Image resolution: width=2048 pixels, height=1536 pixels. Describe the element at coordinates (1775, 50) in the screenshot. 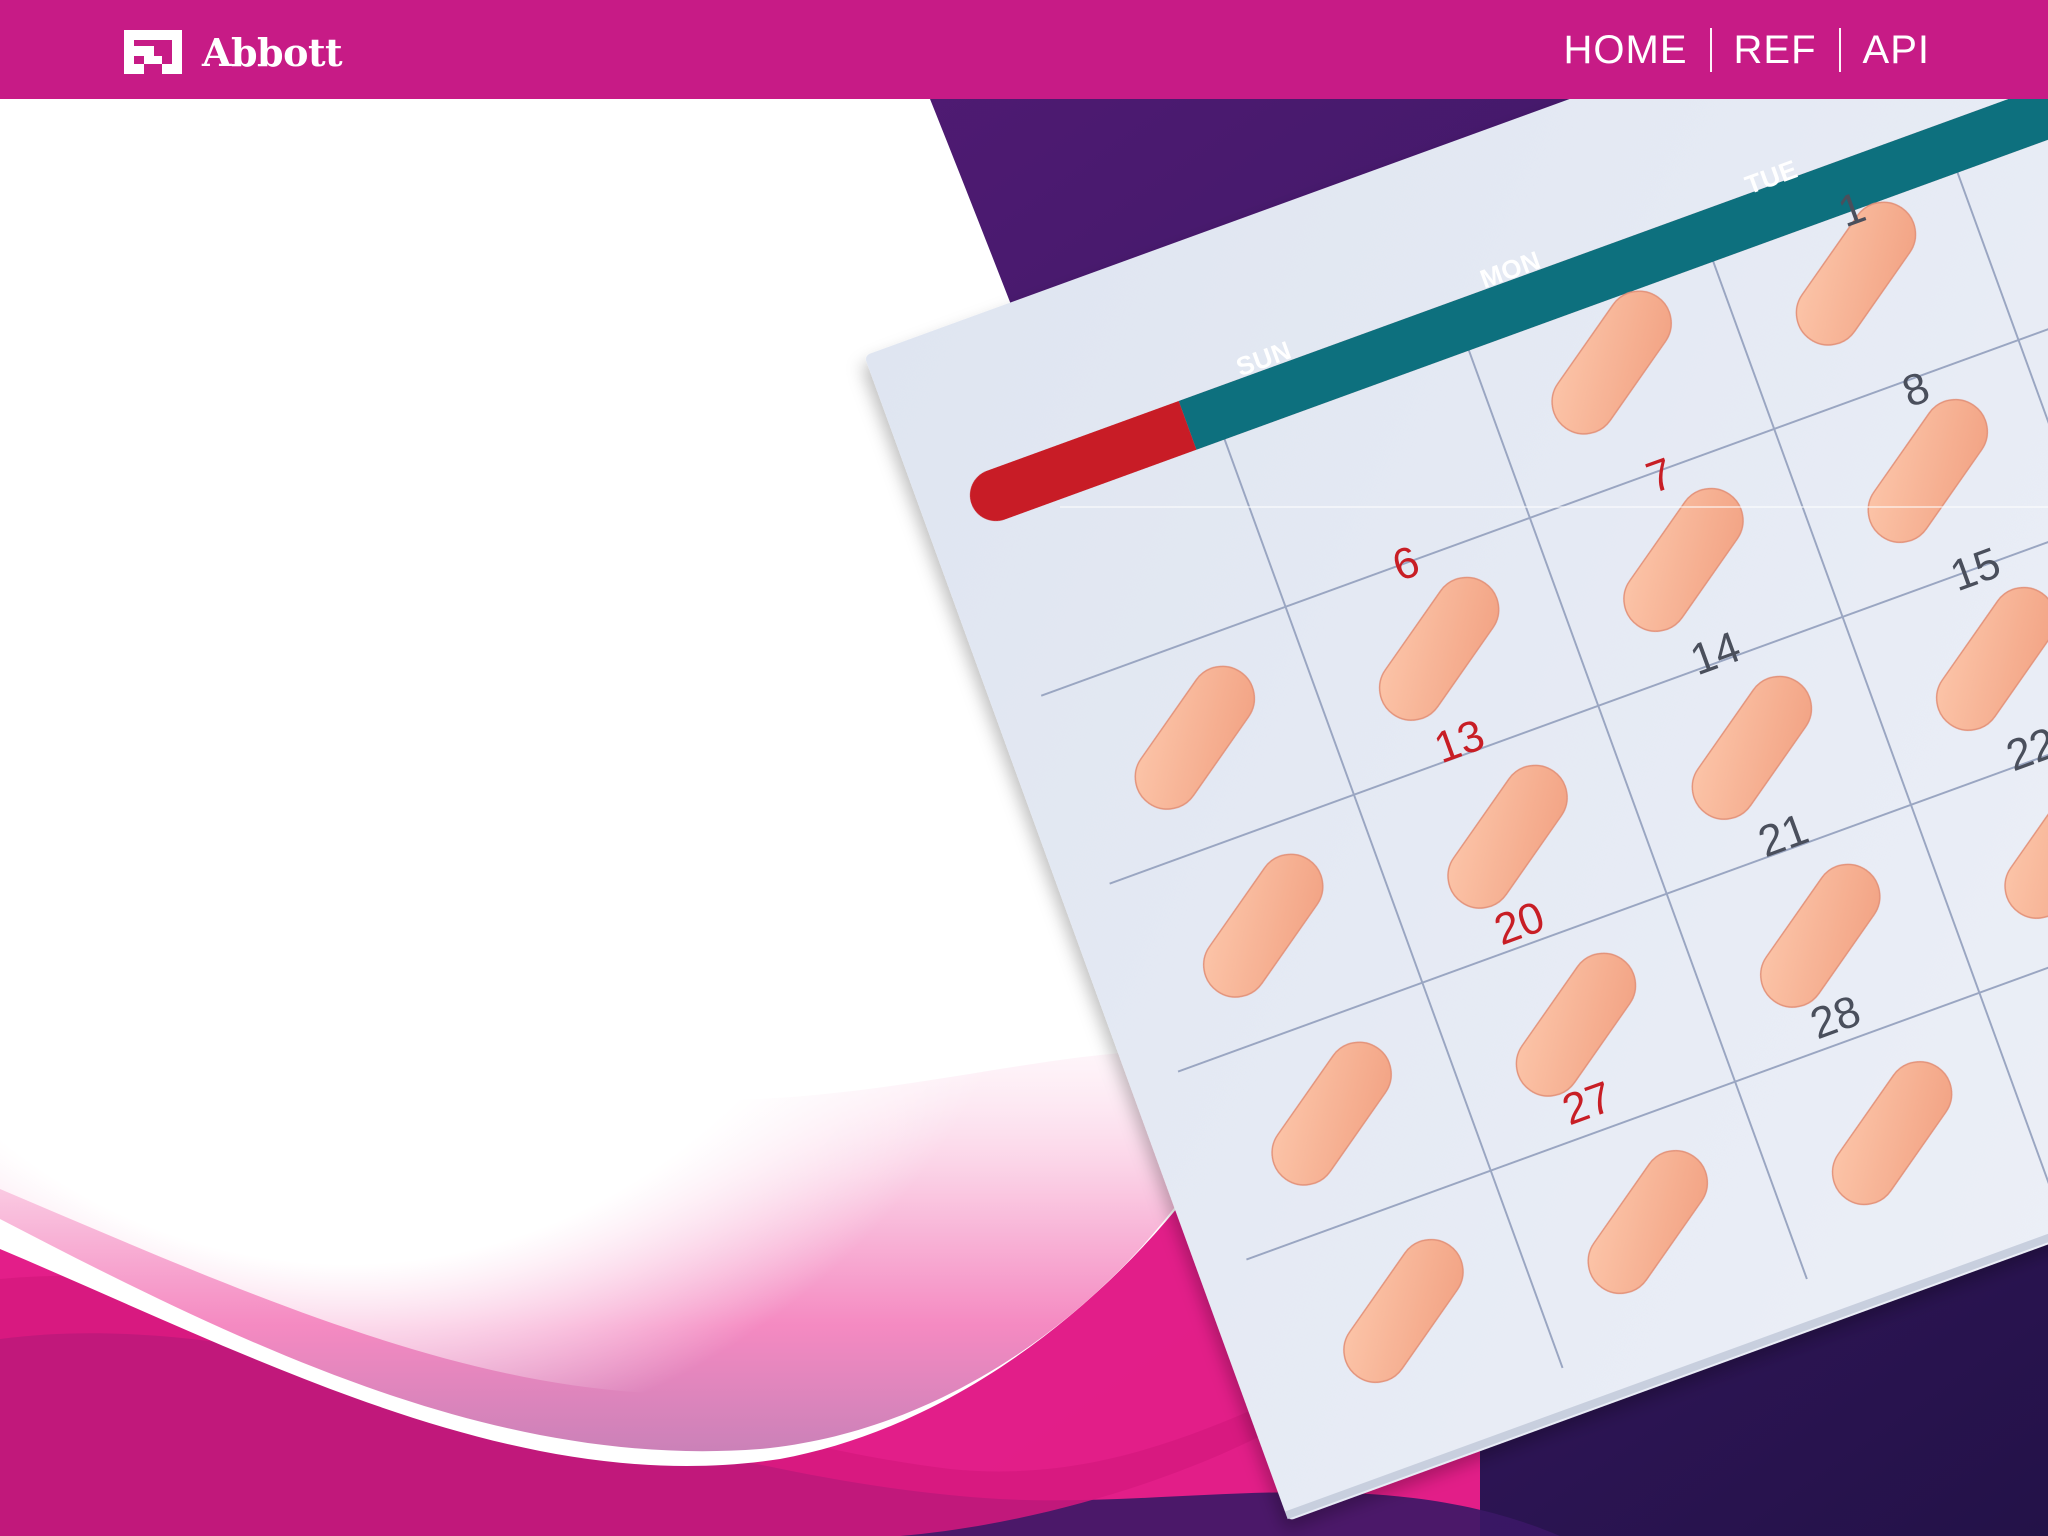

I see `nav-ref-link: REF` at that location.